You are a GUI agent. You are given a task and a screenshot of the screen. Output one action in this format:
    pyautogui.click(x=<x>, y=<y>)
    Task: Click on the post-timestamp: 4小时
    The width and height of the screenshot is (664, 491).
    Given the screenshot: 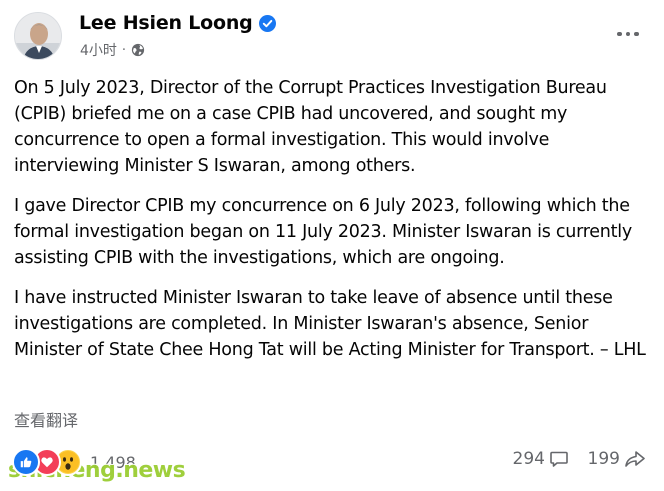 What is the action you would take?
    pyautogui.click(x=98, y=50)
    